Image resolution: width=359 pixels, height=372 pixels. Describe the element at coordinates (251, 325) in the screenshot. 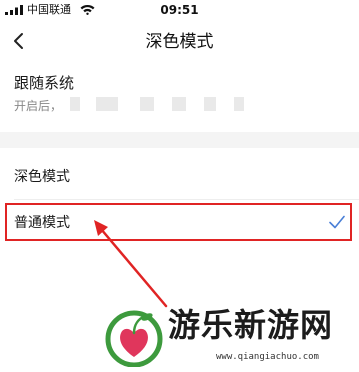

I see `watermark-text: 游乐新游网` at that location.